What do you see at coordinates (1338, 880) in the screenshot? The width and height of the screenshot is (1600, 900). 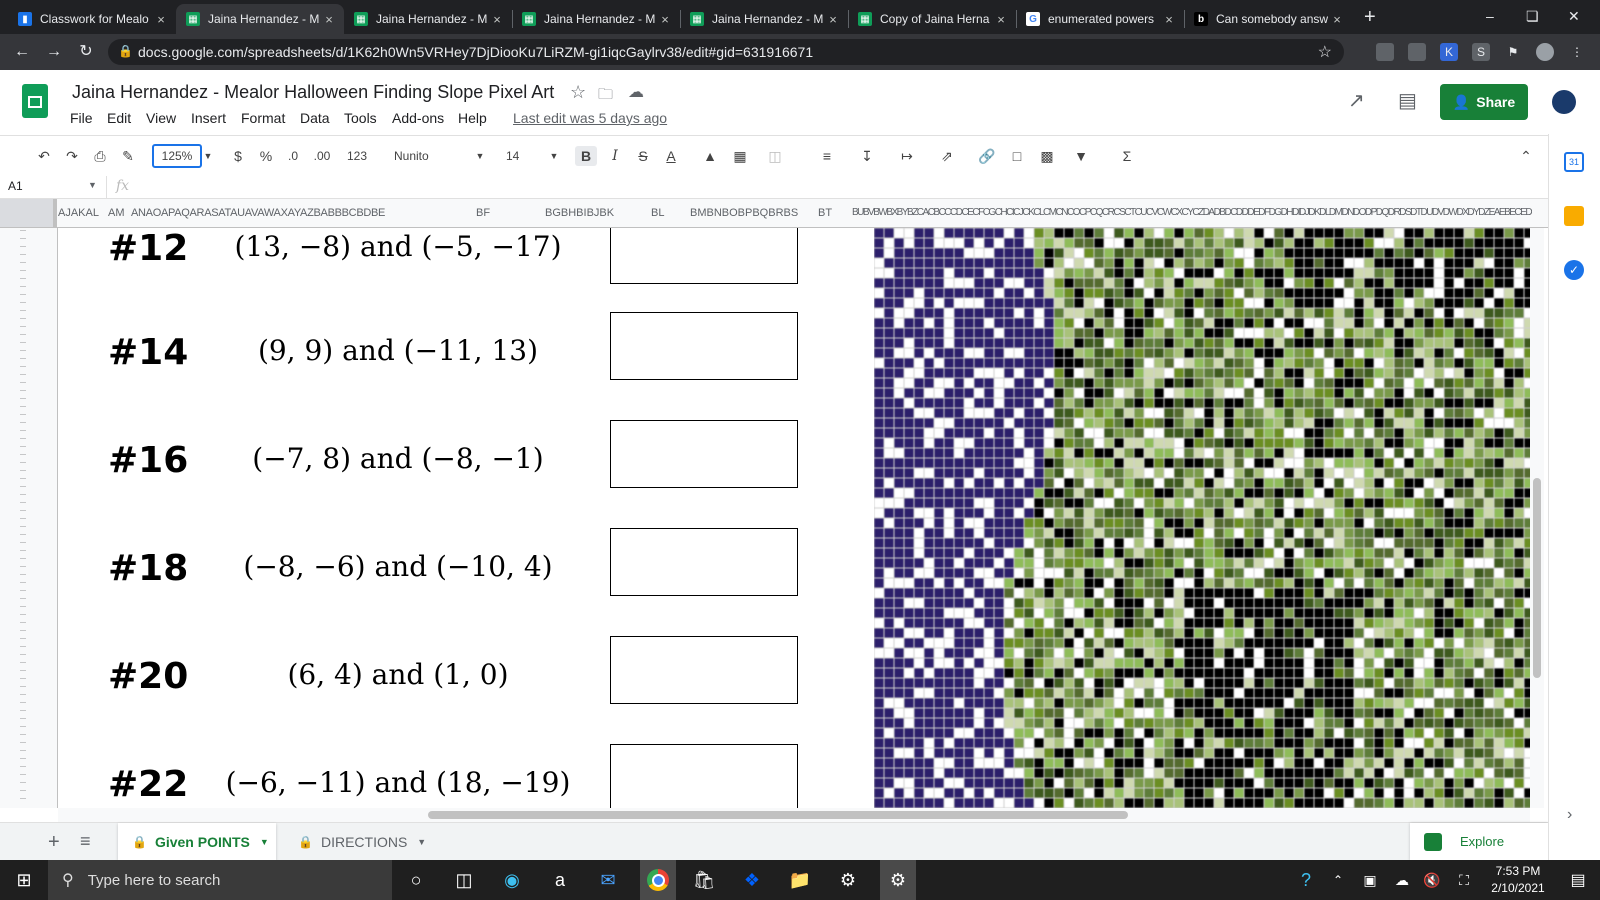 I see `chevron-up-icon: ⌃` at bounding box center [1338, 880].